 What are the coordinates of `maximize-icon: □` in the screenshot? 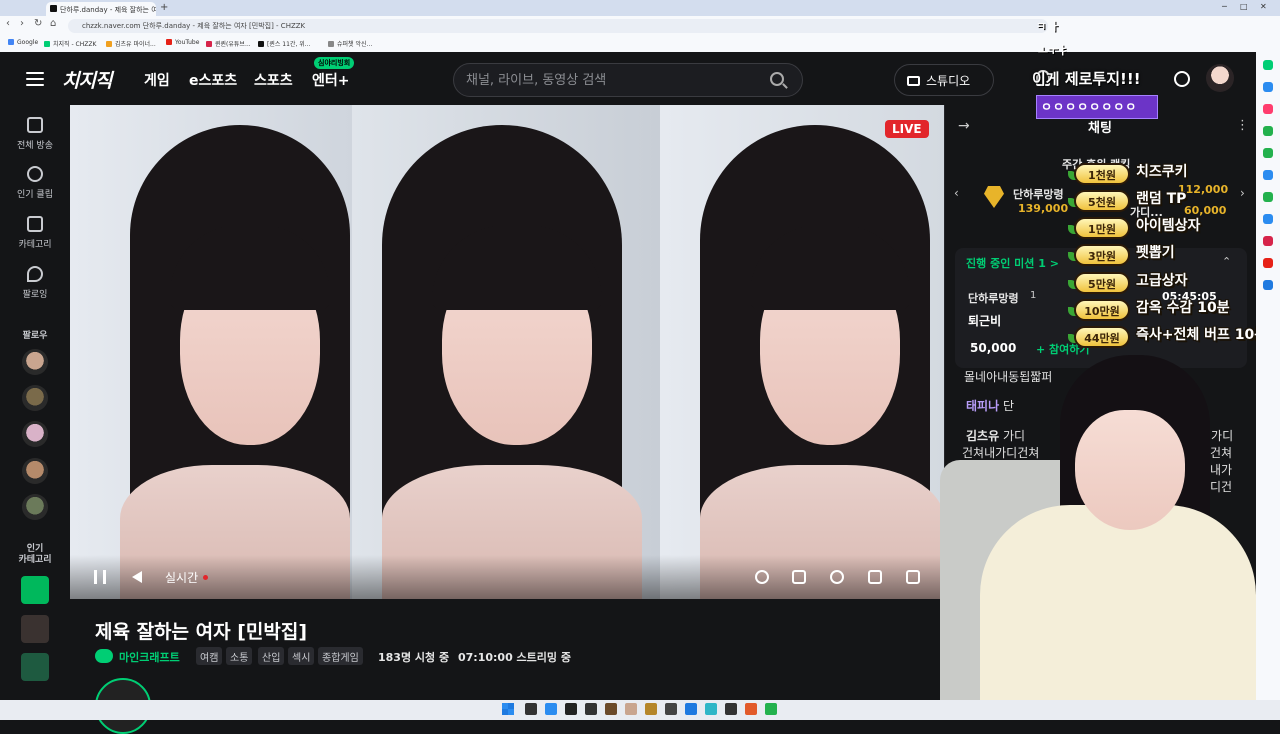 It's located at (1244, 6).